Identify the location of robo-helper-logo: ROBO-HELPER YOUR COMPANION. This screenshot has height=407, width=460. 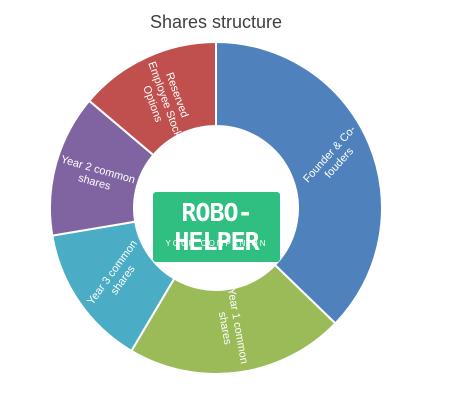
(216, 227).